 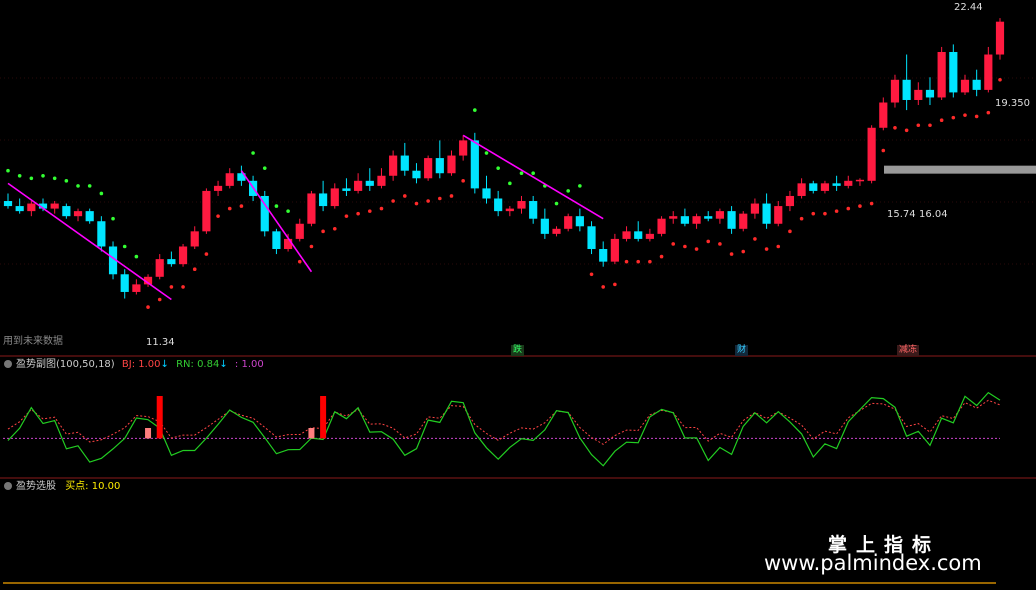 I want to click on event-label-2: 财, so click(x=742, y=350).